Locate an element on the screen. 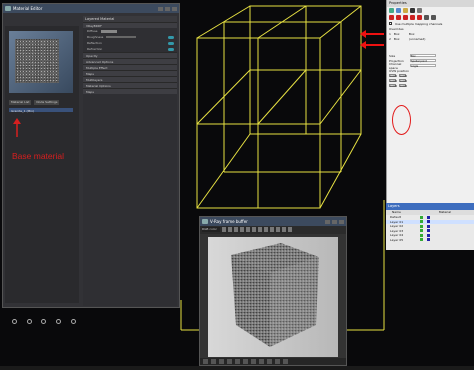 The height and width of the screenshot is (370, 474). render-title: V-Ray frame buffer is located at coordinates (229, 221).